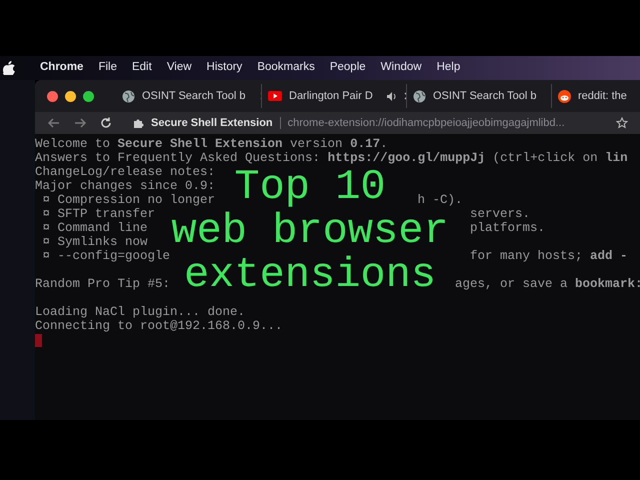  Describe the element at coordinates (99, 214) in the screenshot. I see `terminal-text: ¤ SFTP transfer` at that location.